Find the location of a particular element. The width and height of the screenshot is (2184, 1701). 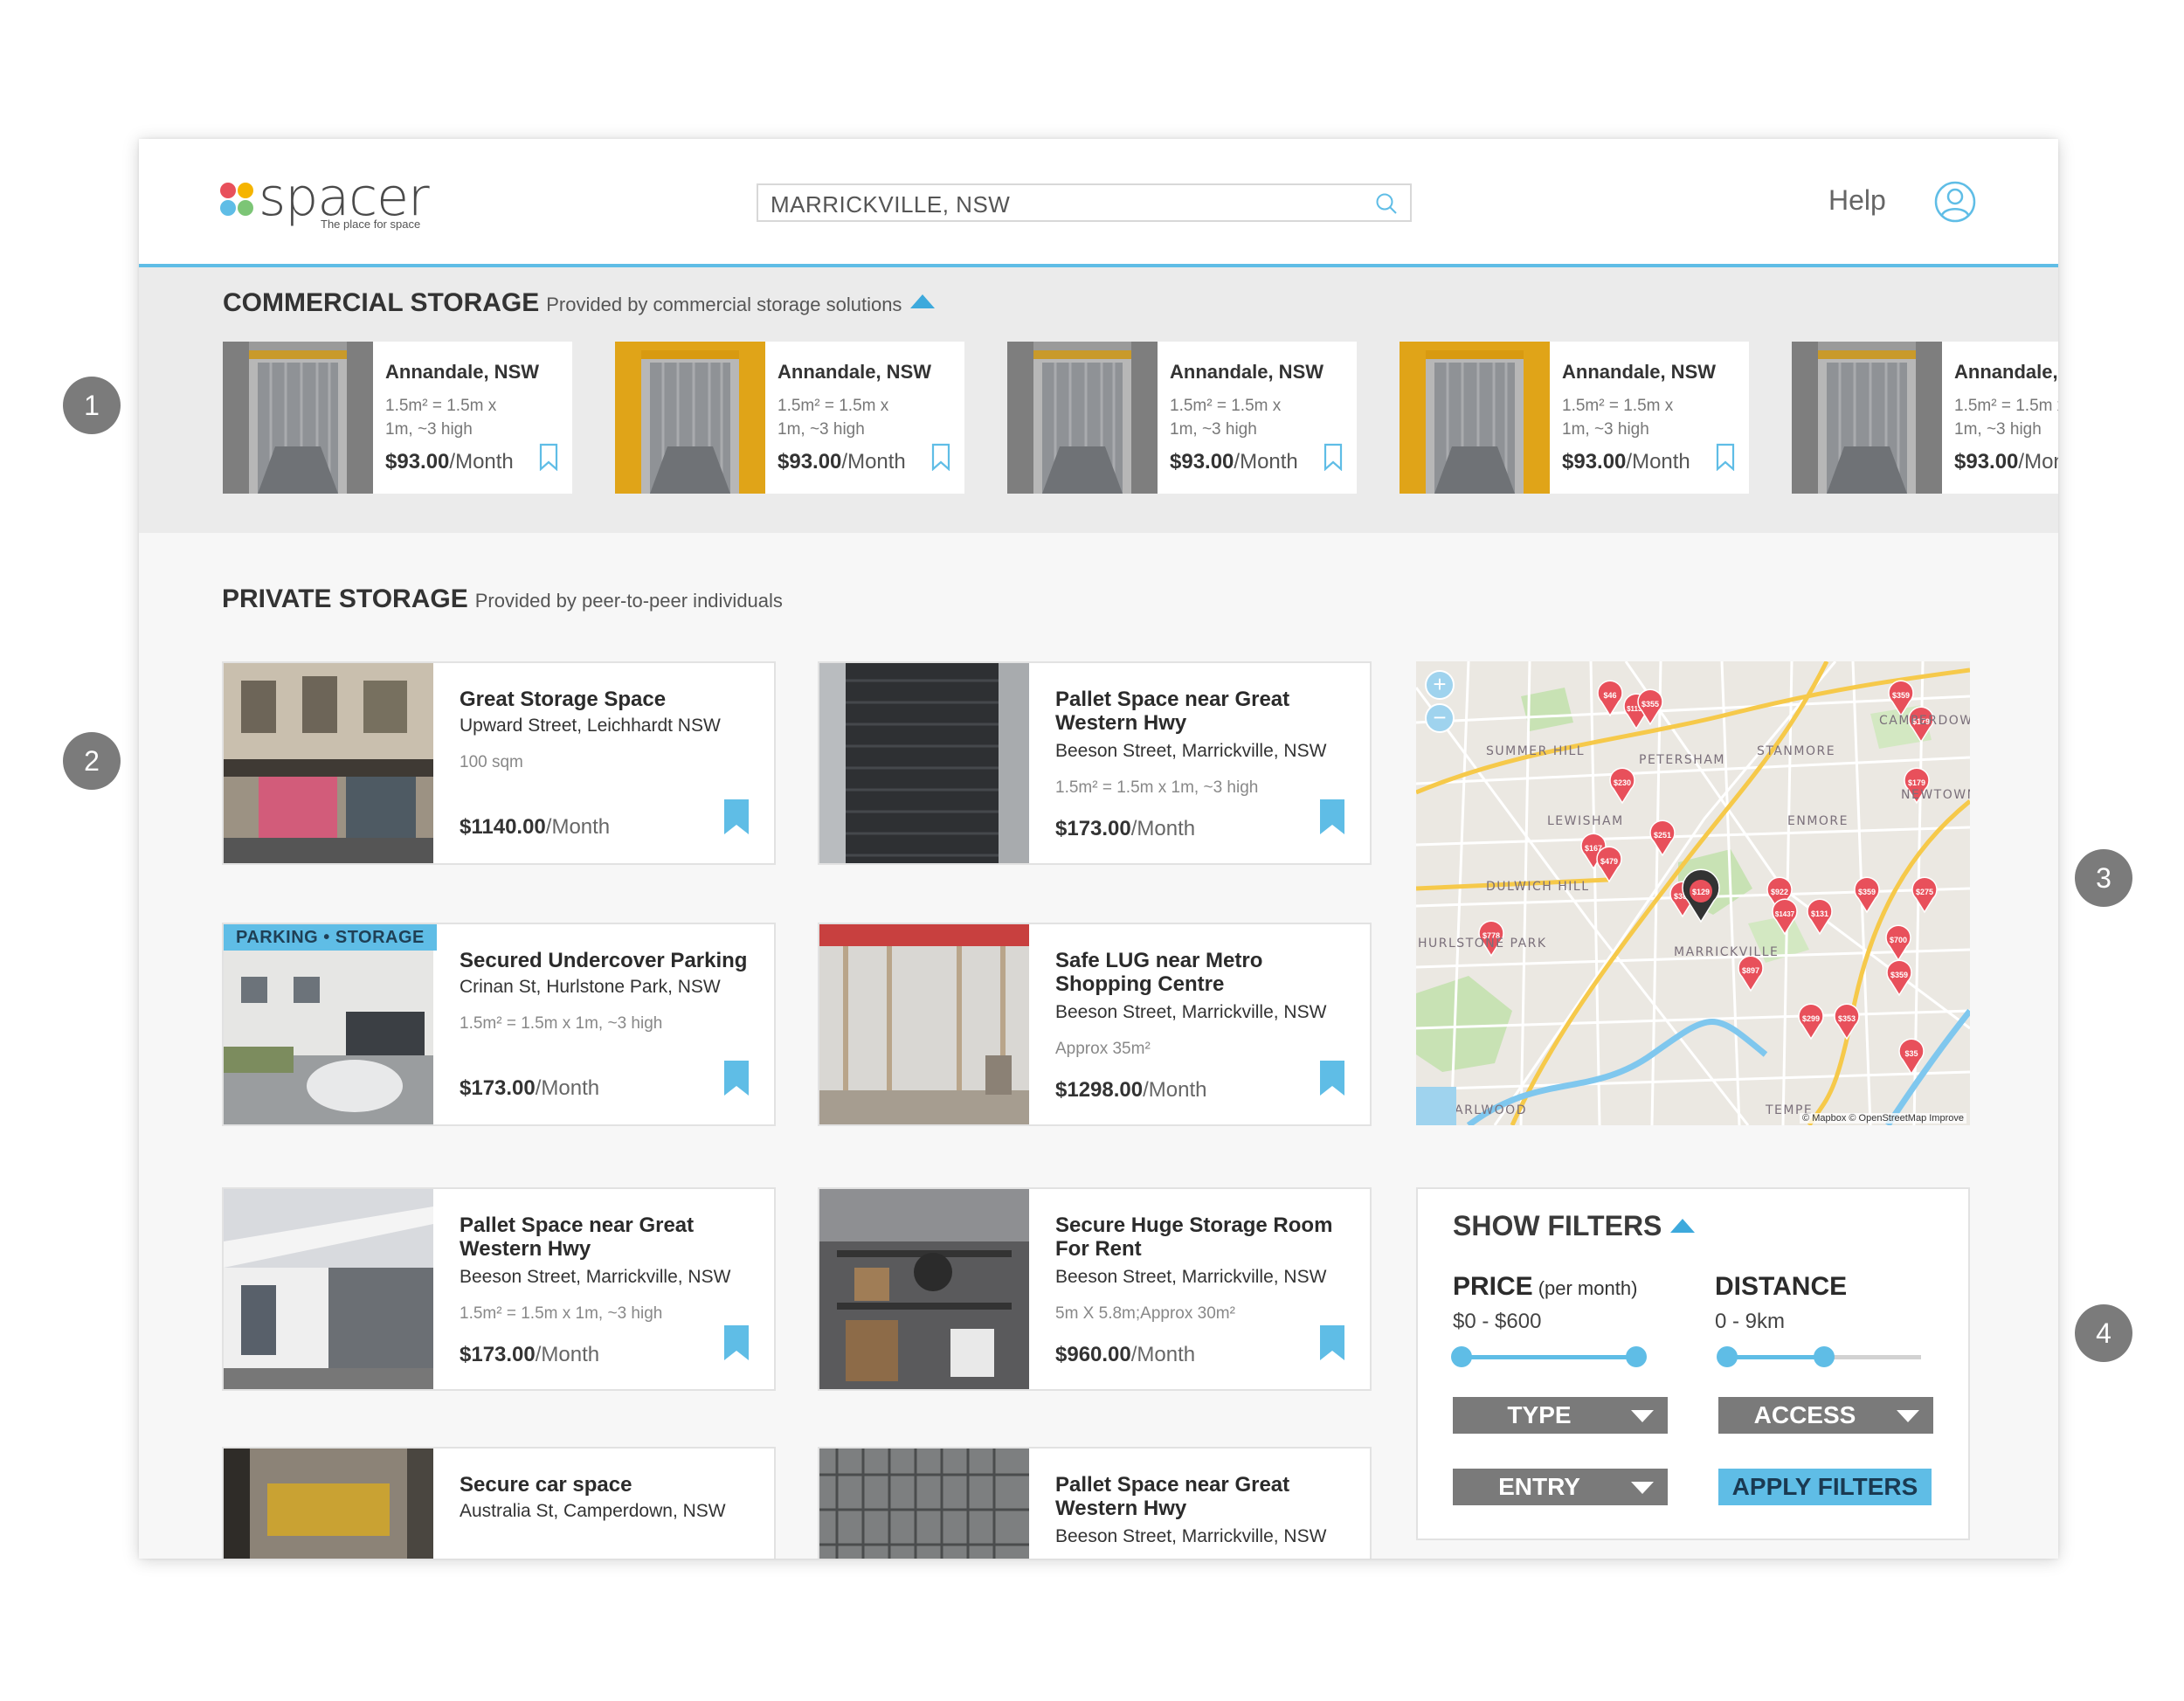

price-slider is located at coordinates (1549, 1357).